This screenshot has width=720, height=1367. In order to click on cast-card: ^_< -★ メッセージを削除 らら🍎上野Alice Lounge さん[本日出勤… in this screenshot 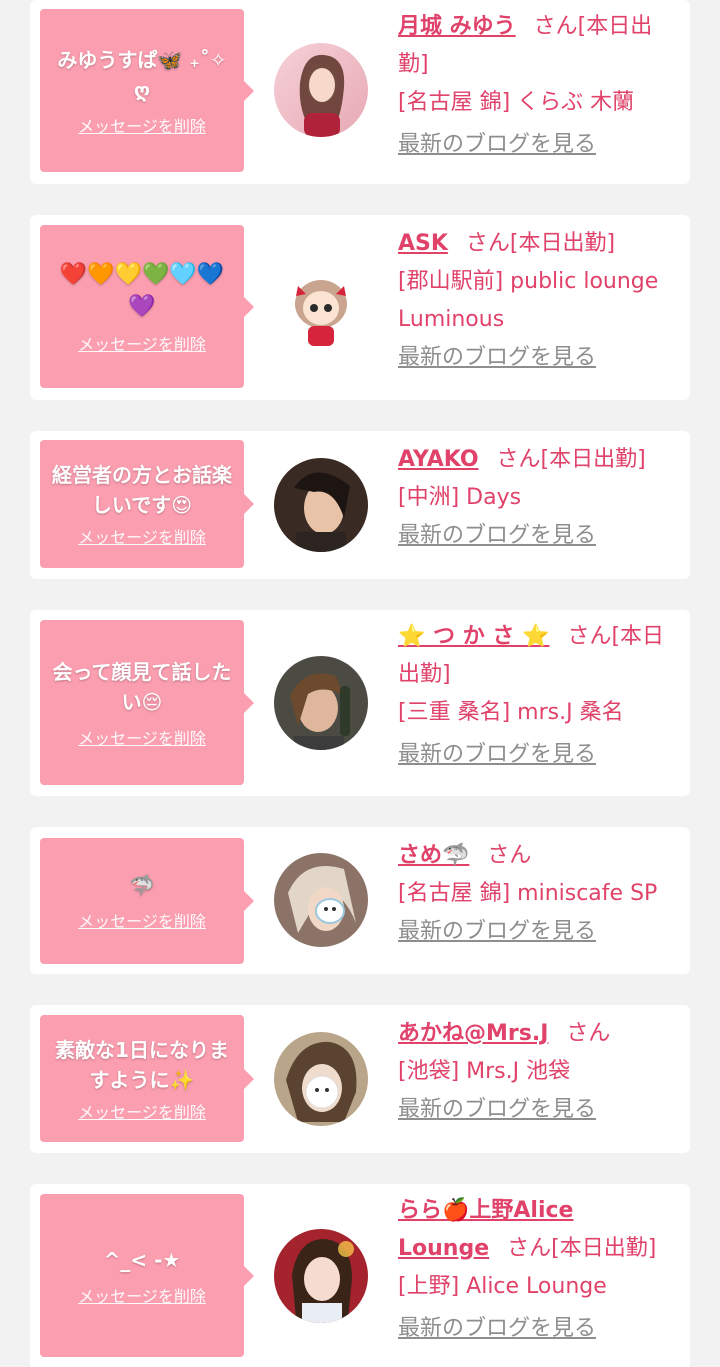, I will do `click(360, 1275)`.